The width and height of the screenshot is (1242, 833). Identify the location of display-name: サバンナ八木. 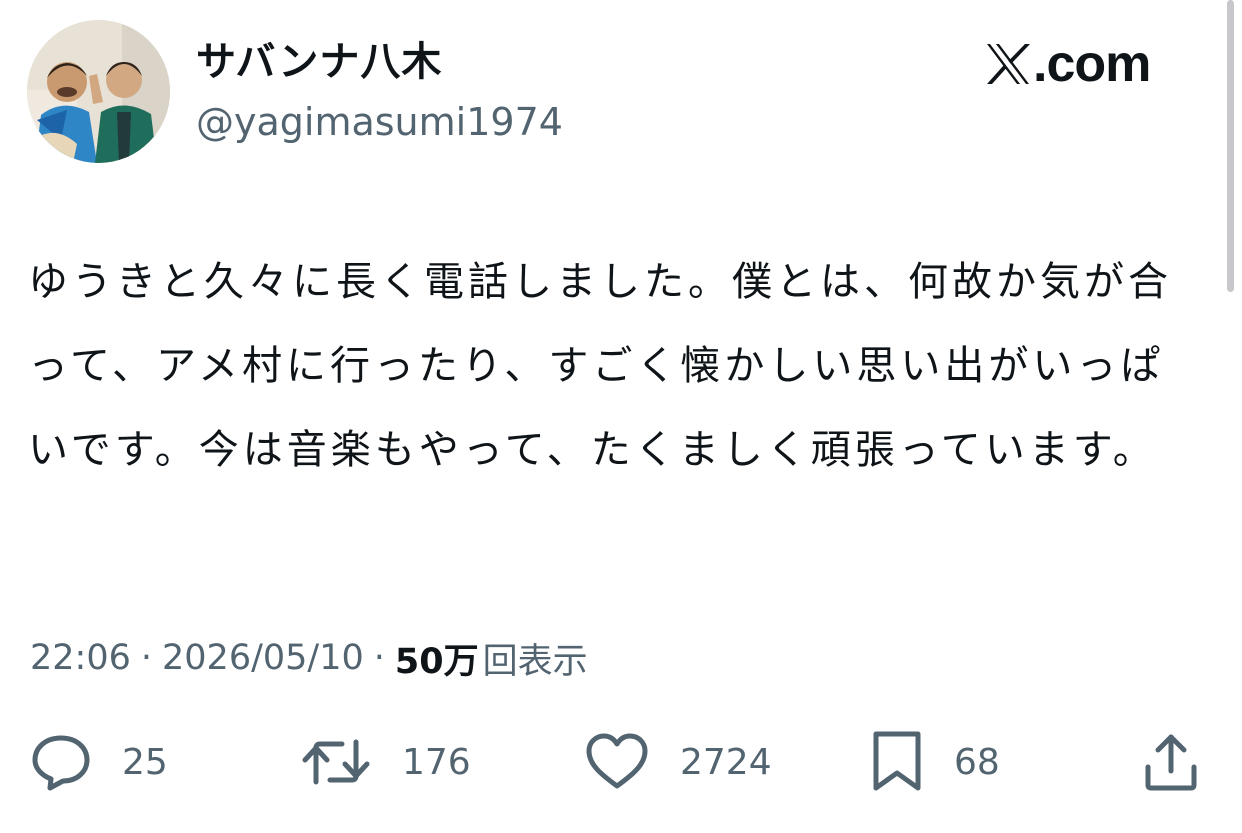
(319, 62).